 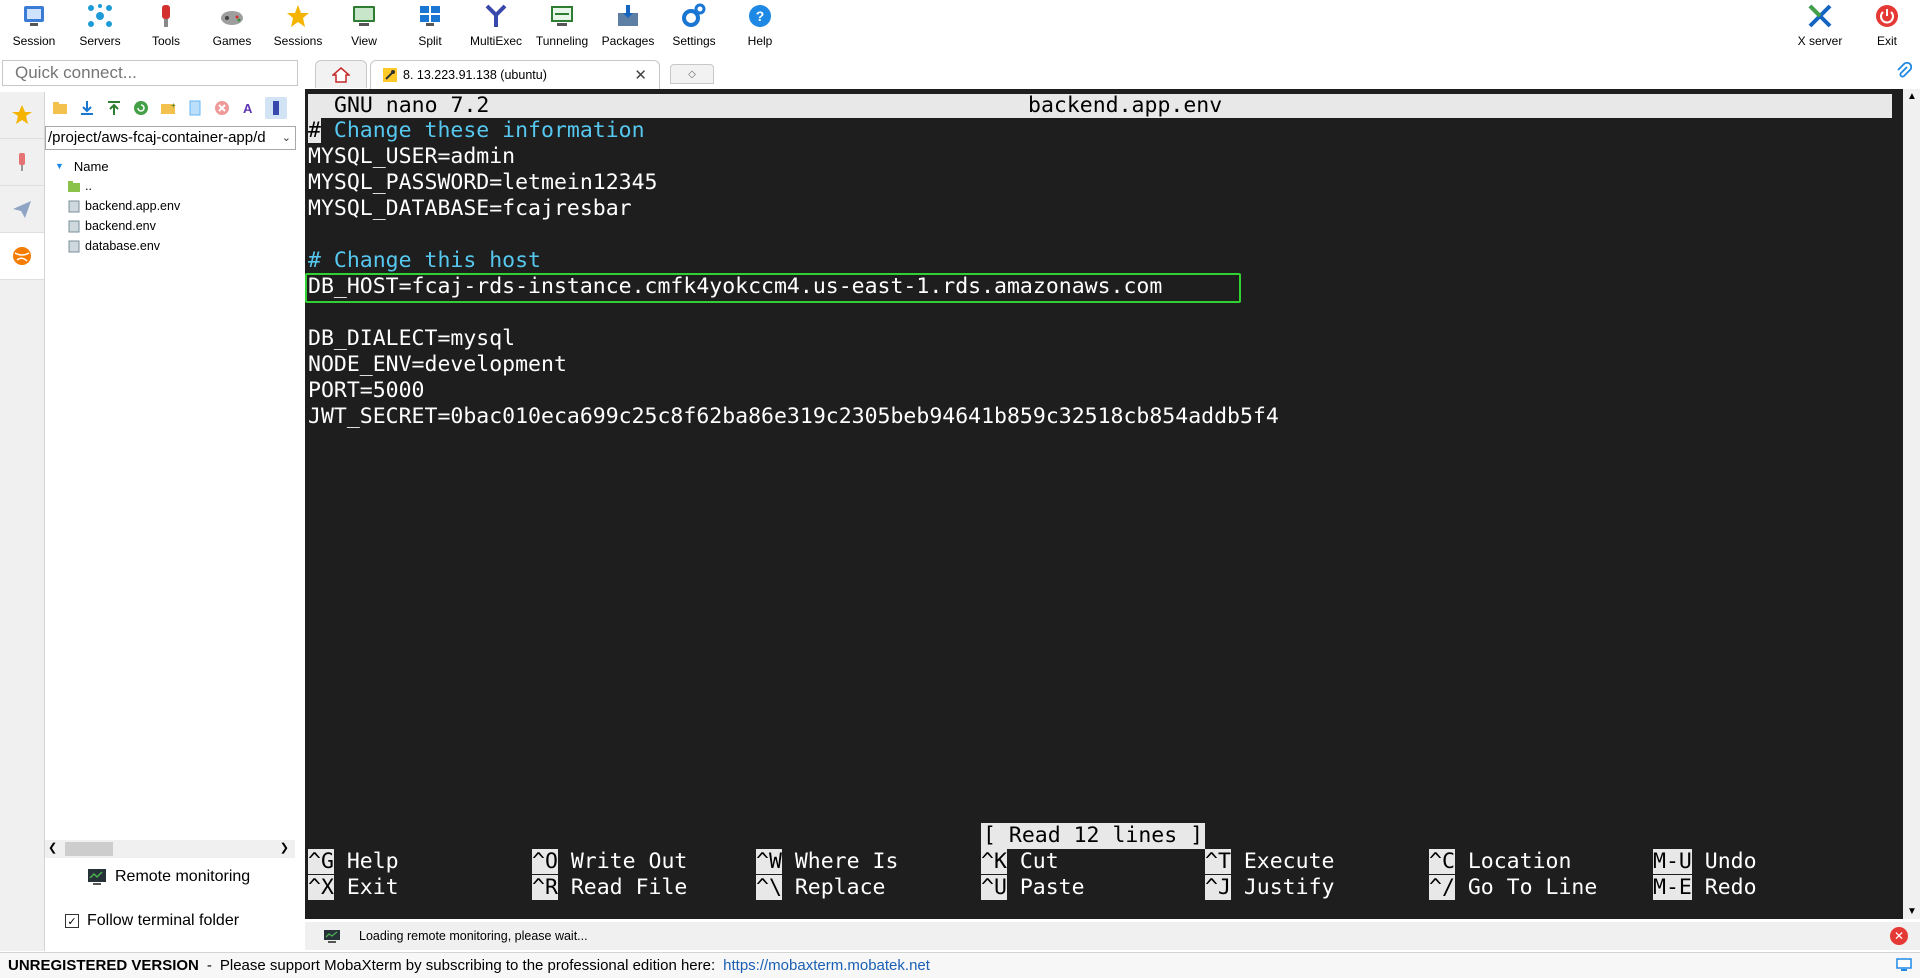 What do you see at coordinates (424, 260) in the screenshot?
I see `file-line-6: # Change this host` at bounding box center [424, 260].